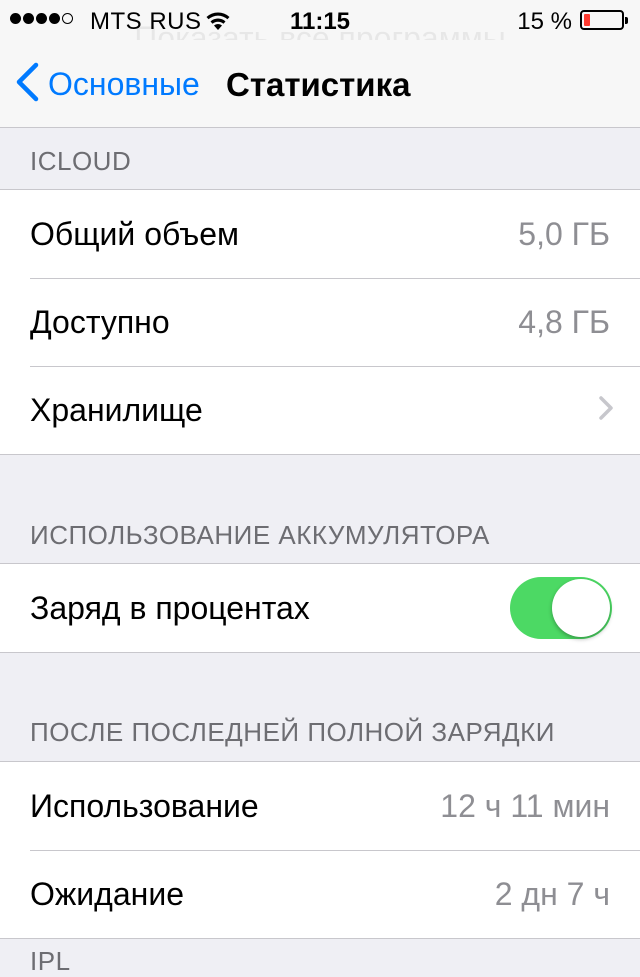 This screenshot has height=977, width=640. What do you see at coordinates (320, 234) in the screenshot?
I see `row-total-storage: Общий объем 5,0 ГБ` at bounding box center [320, 234].